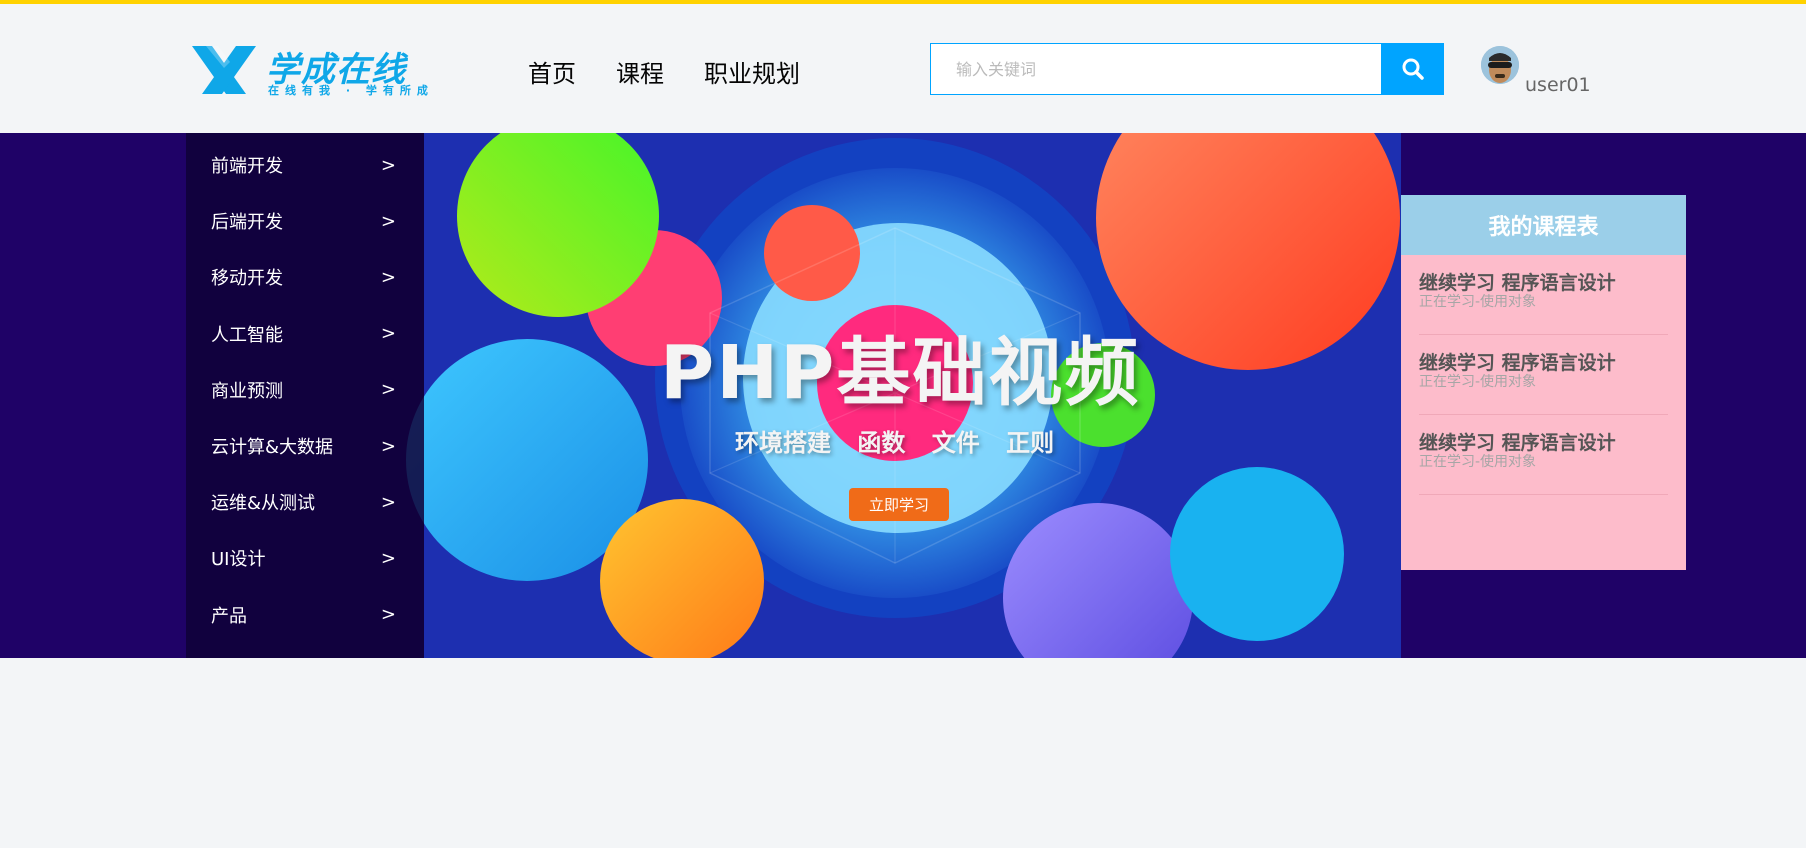 Image resolution: width=1806 pixels, height=848 pixels. I want to click on nav-item-home: 首页, so click(552, 71).